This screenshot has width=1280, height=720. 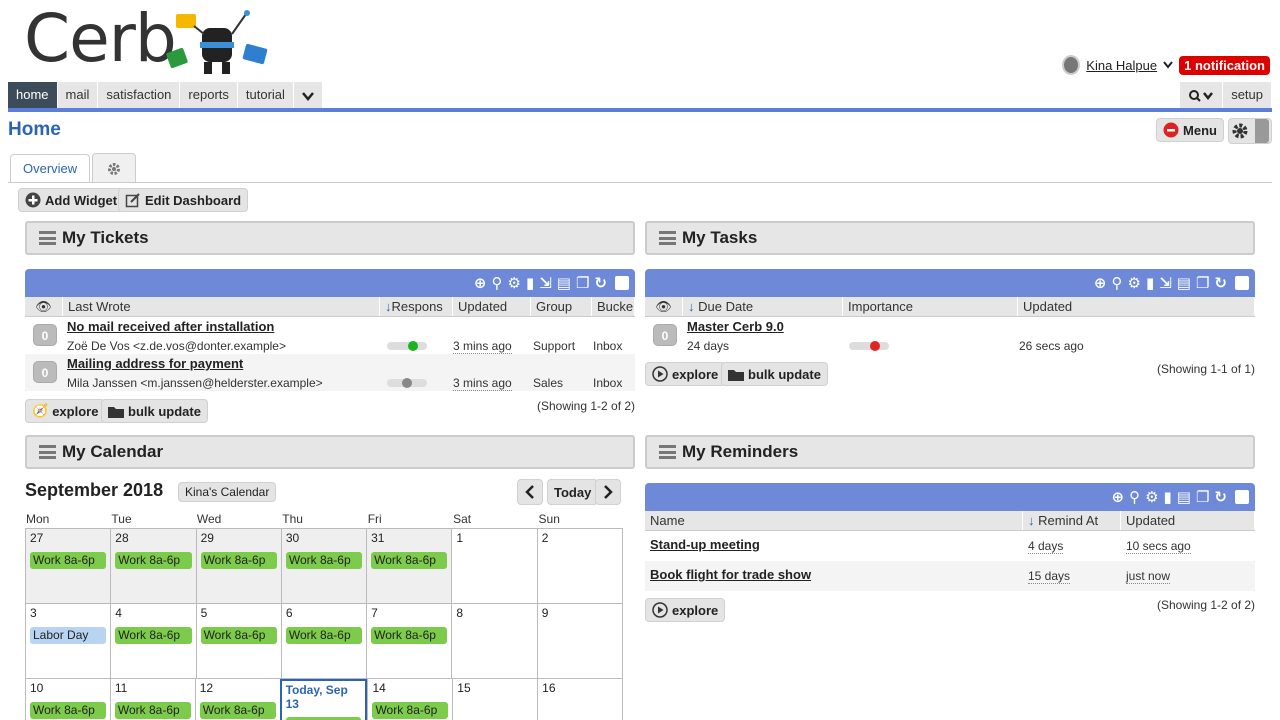 I want to click on nav-tab-satisfaction: satisfaction, so click(x=139, y=95).